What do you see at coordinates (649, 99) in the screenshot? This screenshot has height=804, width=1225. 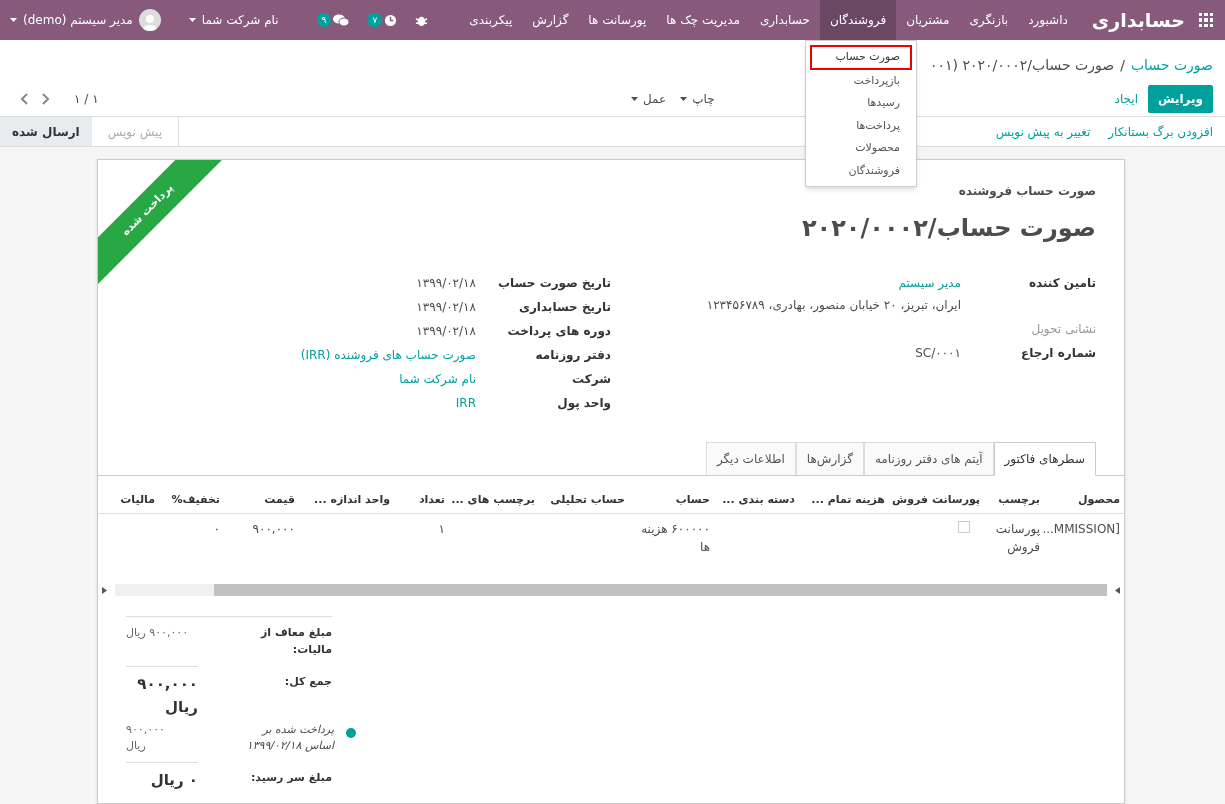 I see `action-dropdown: عمل` at bounding box center [649, 99].